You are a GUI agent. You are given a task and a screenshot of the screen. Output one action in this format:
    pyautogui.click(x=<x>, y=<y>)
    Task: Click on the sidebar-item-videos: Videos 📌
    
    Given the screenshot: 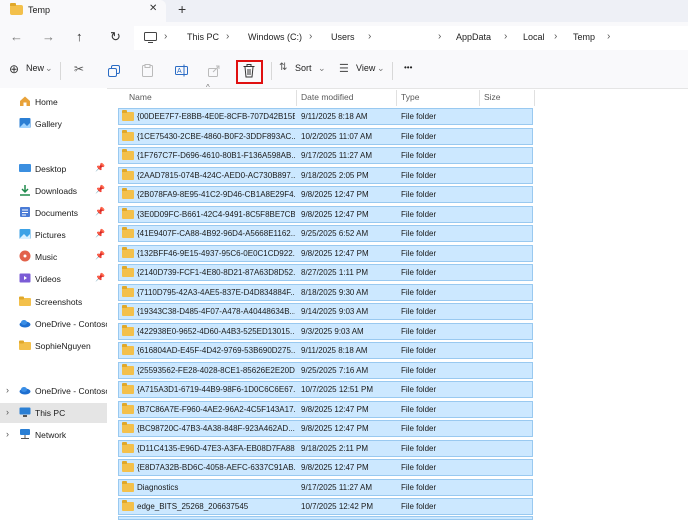 What is the action you would take?
    pyautogui.click(x=53, y=279)
    